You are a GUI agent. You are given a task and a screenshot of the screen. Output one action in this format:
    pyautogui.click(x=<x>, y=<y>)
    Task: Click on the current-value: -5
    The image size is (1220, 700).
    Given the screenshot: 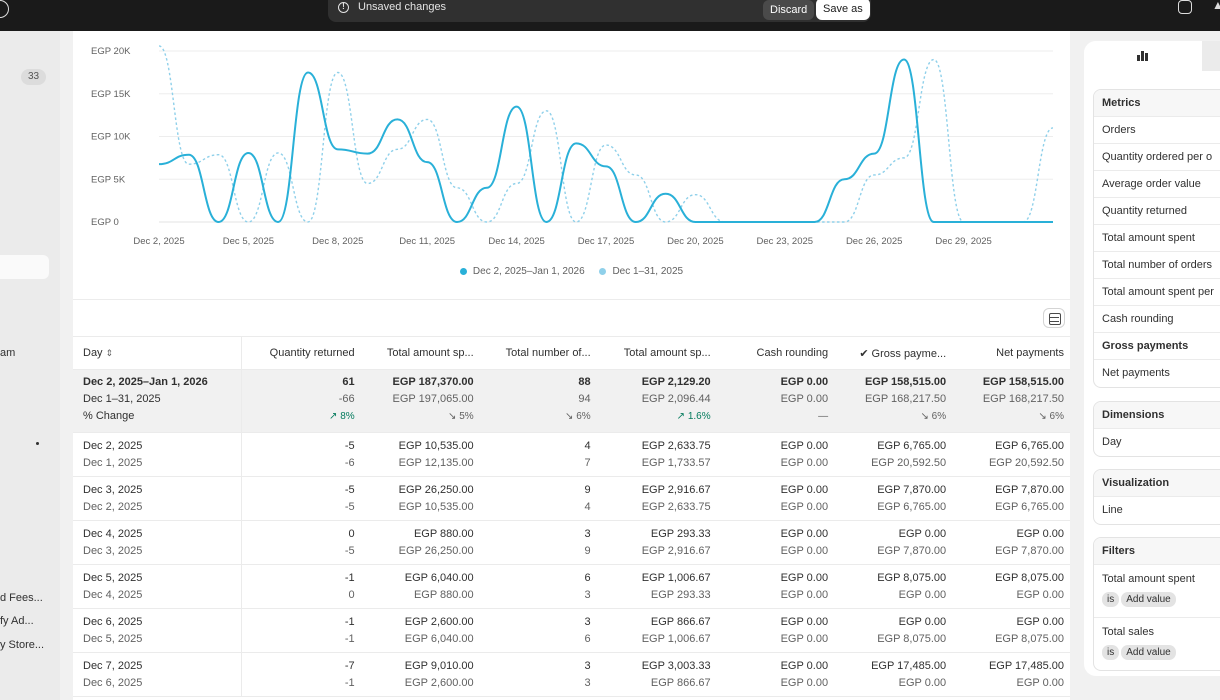 What is the action you would take?
    pyautogui.click(x=349, y=446)
    